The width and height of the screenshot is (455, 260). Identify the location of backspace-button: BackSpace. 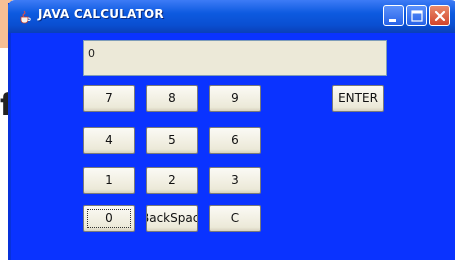
(172, 218).